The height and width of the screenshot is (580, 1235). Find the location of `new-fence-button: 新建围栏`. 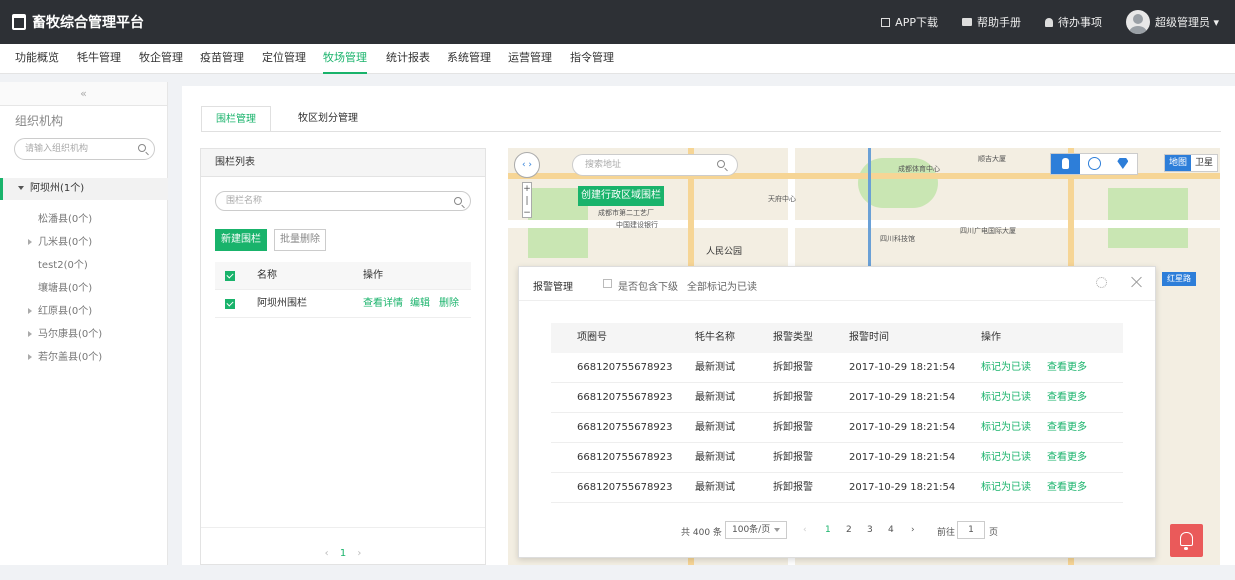

new-fence-button: 新建围栏 is located at coordinates (241, 240).